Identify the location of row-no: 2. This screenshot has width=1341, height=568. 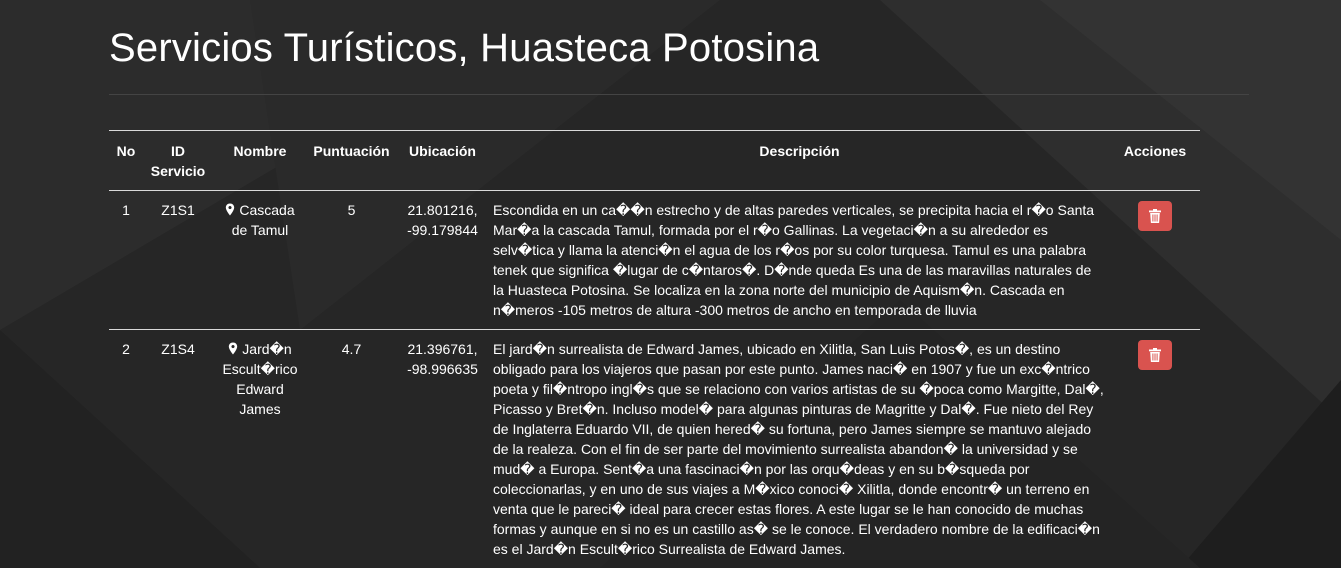
(126, 448).